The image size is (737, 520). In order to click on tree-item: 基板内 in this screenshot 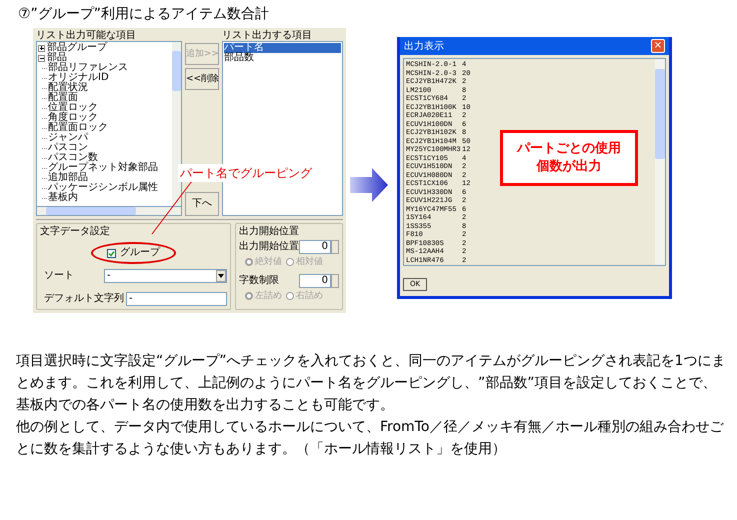, I will do `click(63, 198)`.